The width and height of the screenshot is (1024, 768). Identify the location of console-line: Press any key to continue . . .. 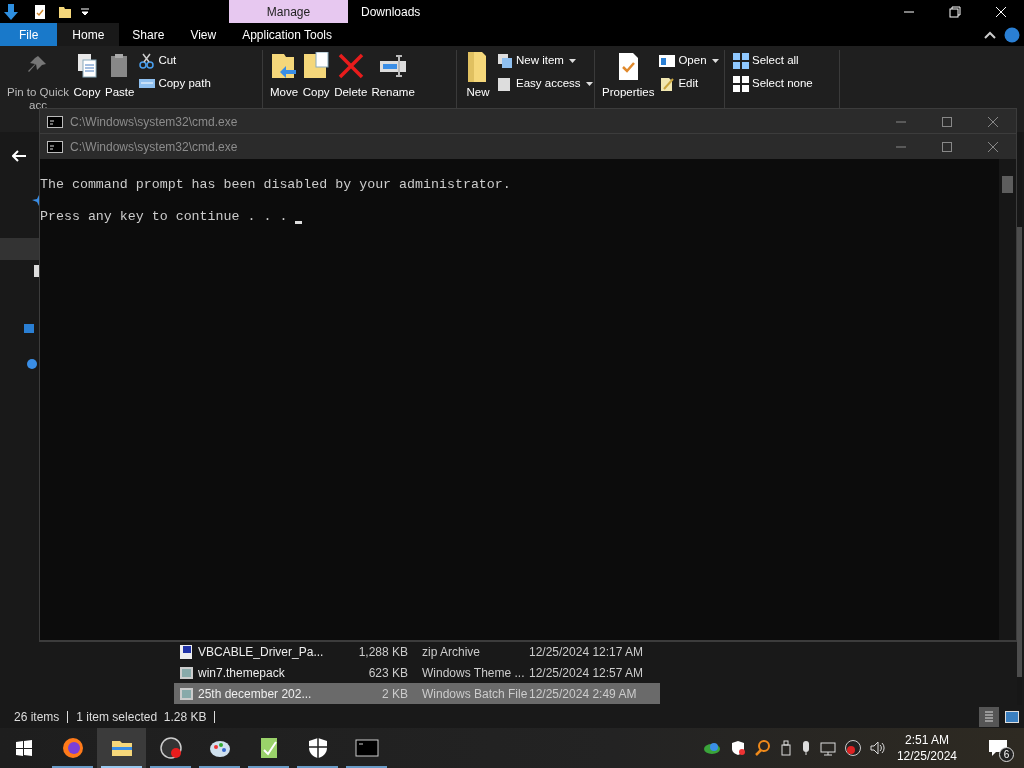
(164, 217).